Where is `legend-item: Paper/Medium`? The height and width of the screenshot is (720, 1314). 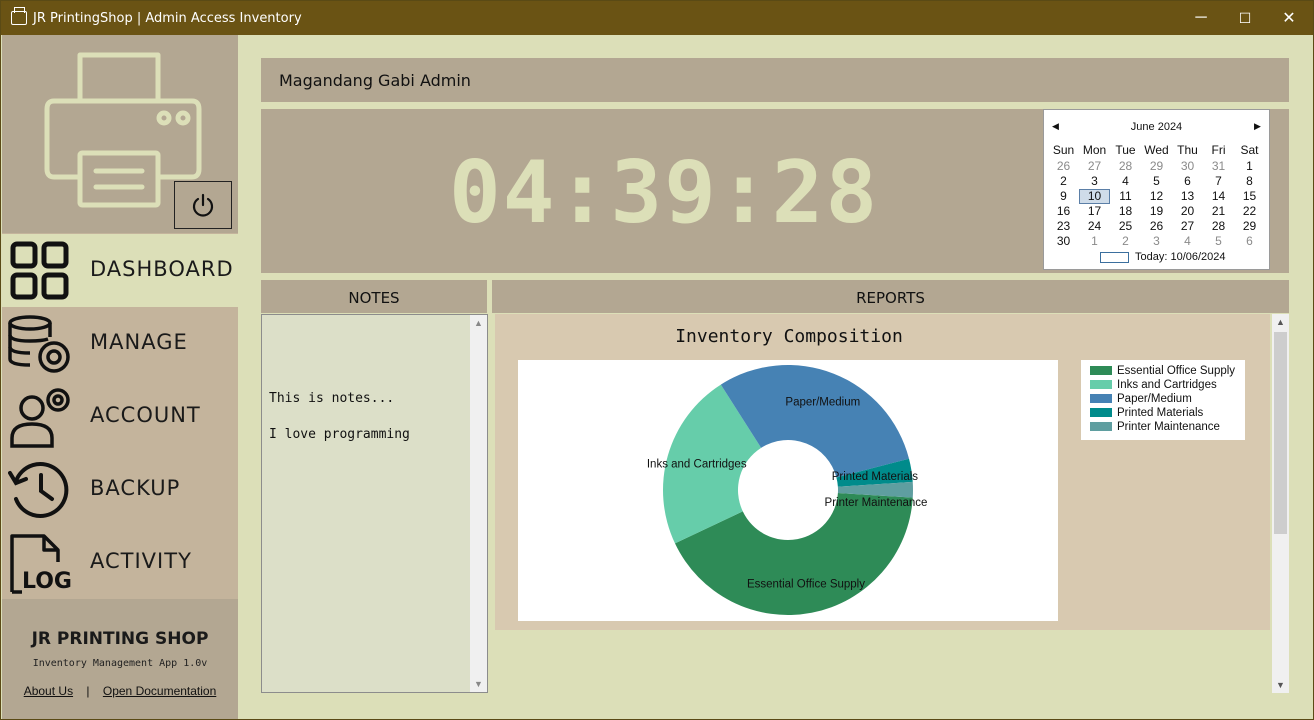
legend-item: Paper/Medium is located at coordinates (1141, 400).